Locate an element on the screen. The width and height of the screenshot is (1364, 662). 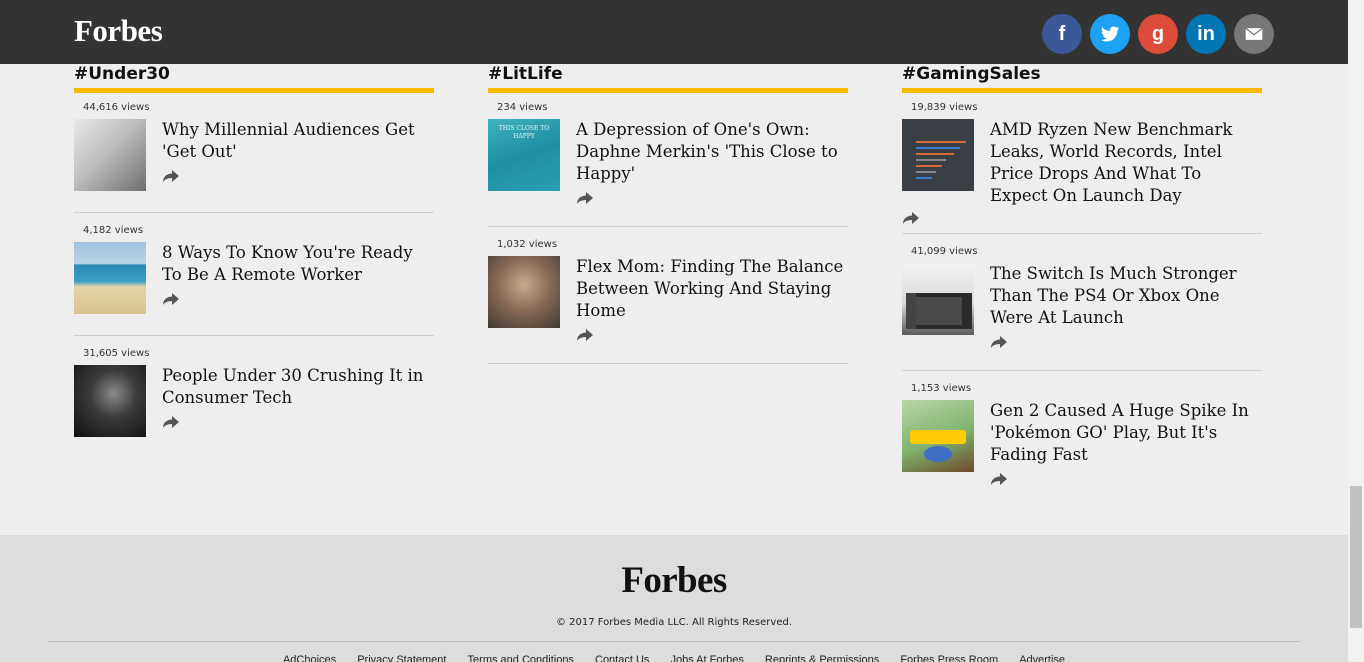
scrollbar-thumb is located at coordinates (1356, 557).